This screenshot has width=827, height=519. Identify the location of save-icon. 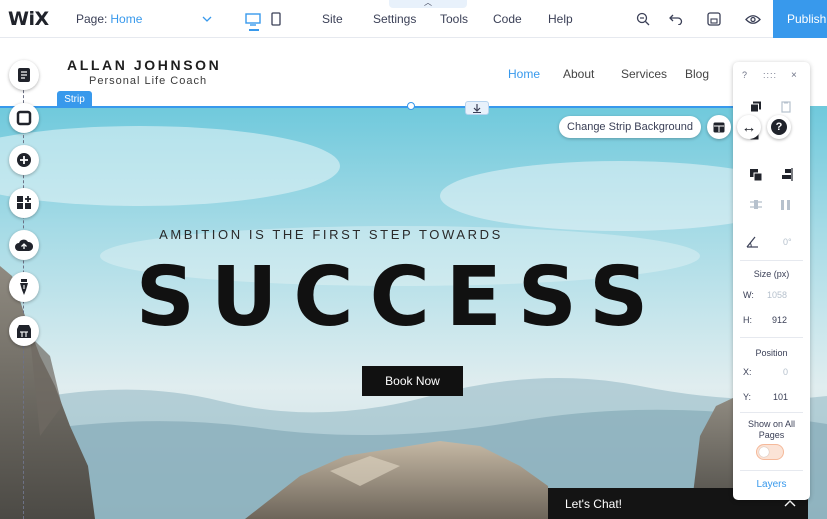
(714, 19).